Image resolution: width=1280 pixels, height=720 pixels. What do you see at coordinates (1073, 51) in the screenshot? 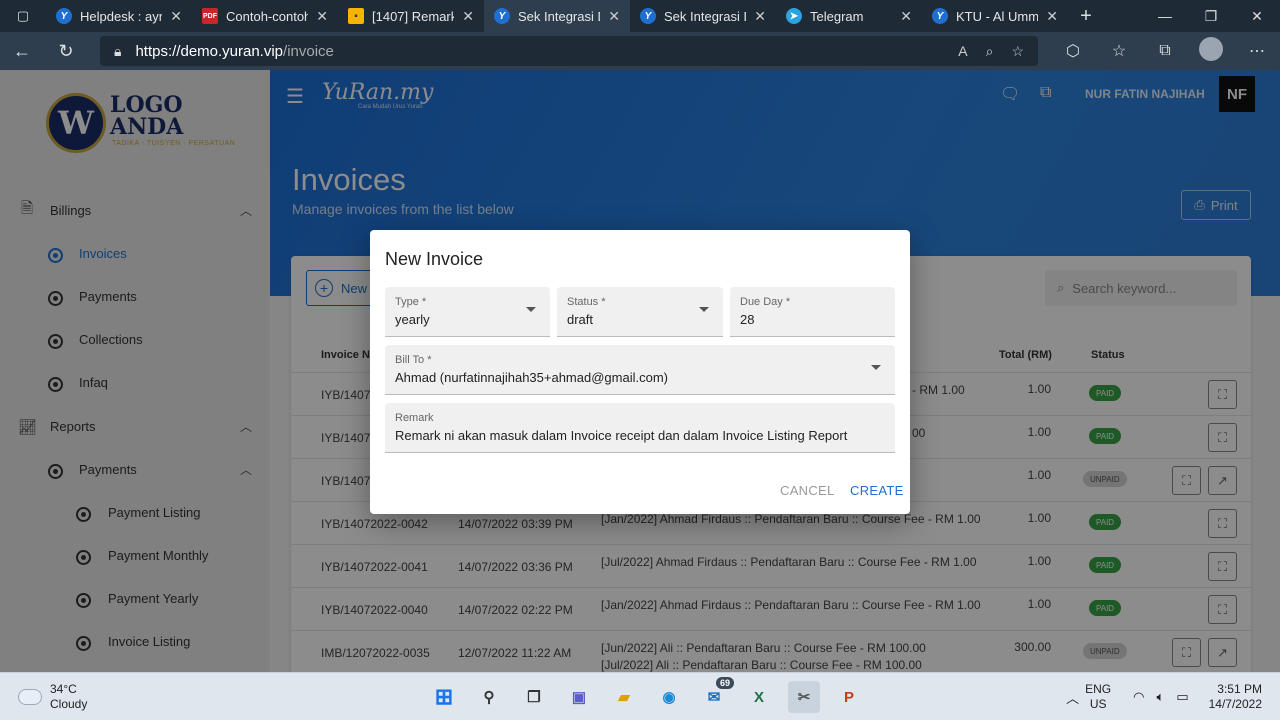
I see `extensions-icon: ⬡` at bounding box center [1073, 51].